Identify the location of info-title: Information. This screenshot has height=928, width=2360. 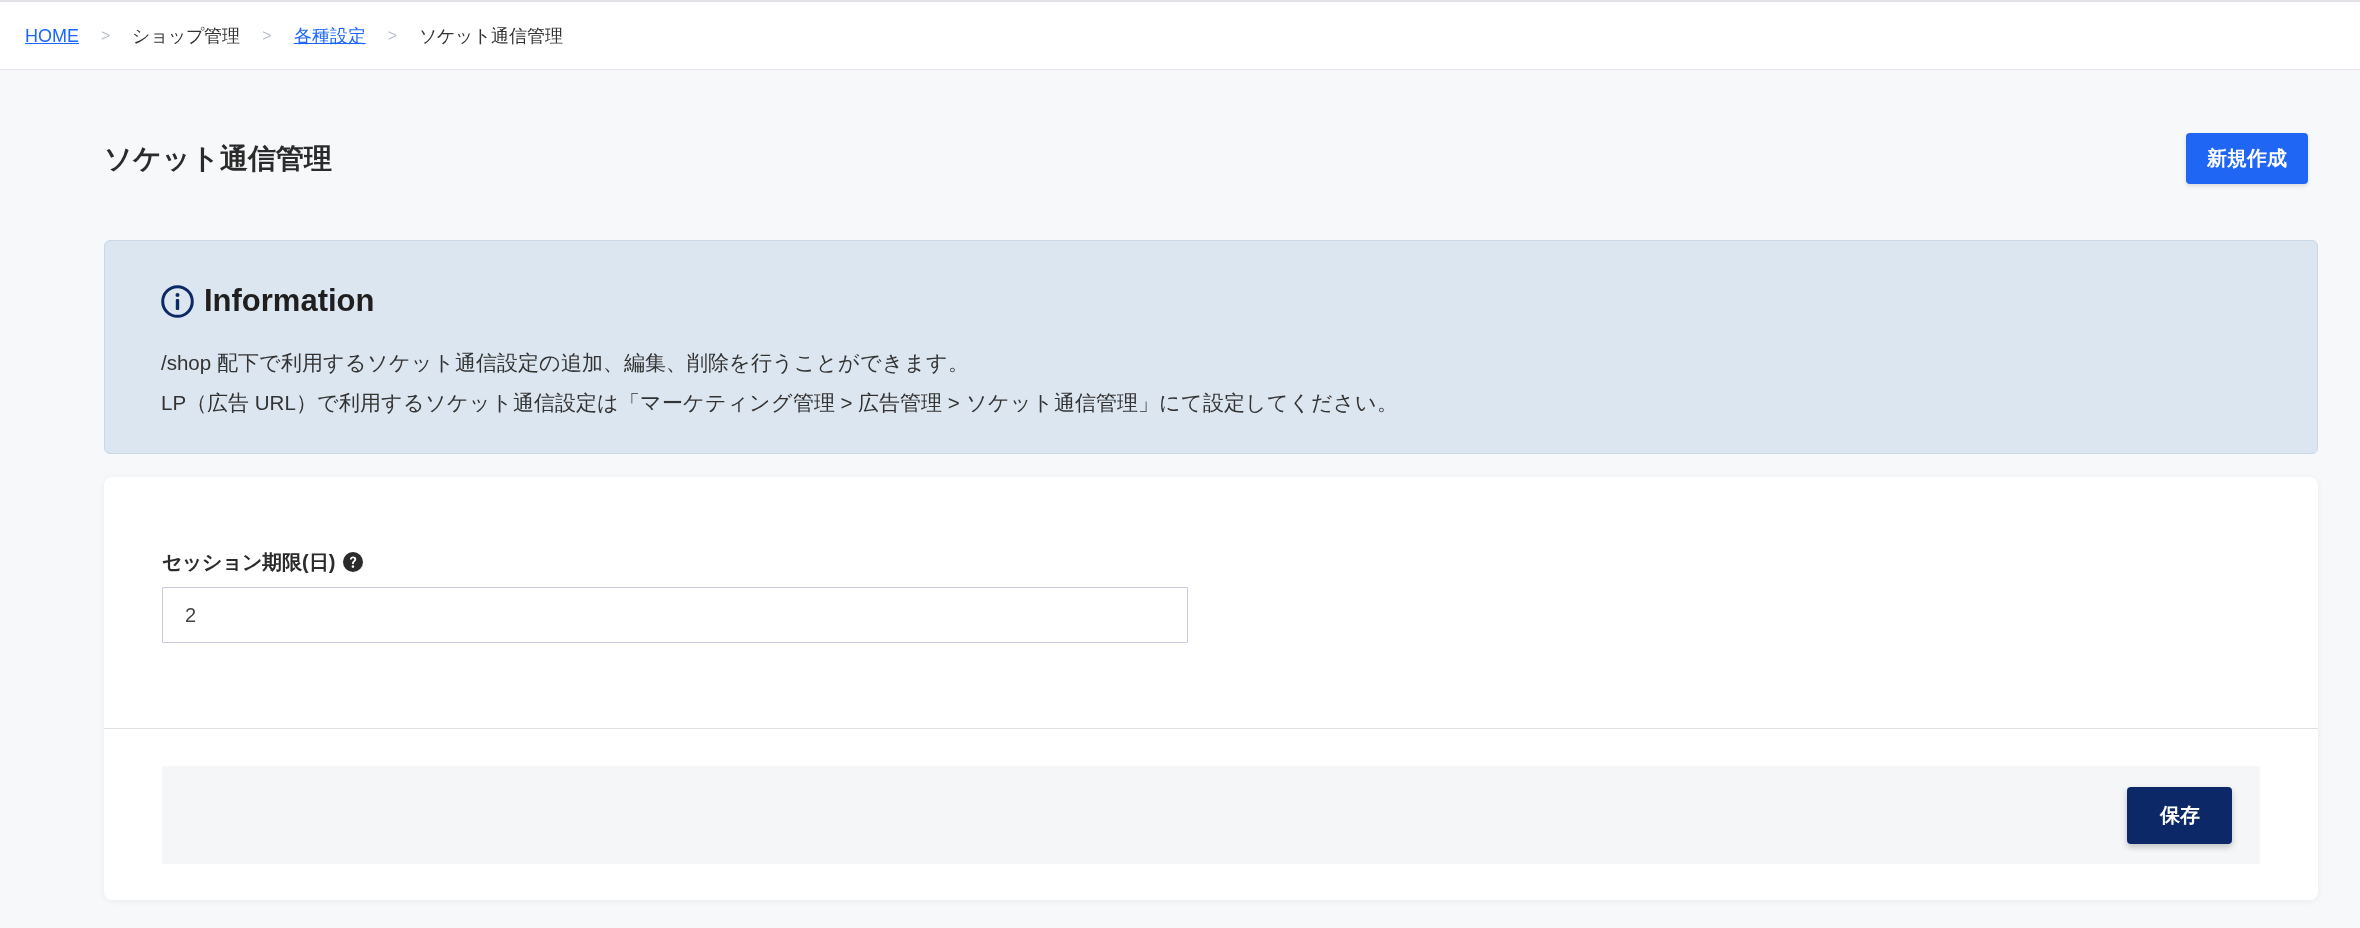
(289, 301).